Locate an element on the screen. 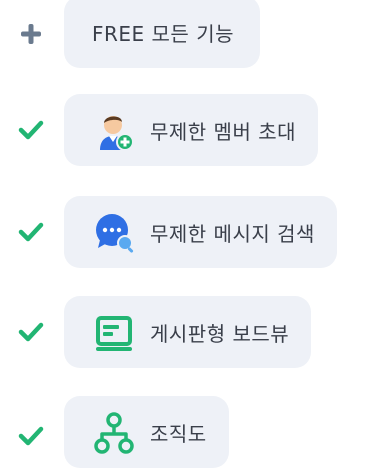  feature-pill-message-search: 무제한 메시지 검색 is located at coordinates (200, 232).